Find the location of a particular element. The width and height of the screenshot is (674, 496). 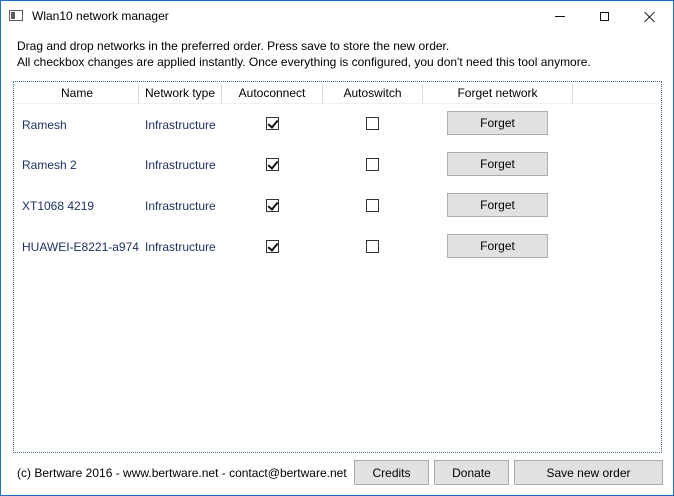

network-name: XT1068 4219 is located at coordinates (58, 206).